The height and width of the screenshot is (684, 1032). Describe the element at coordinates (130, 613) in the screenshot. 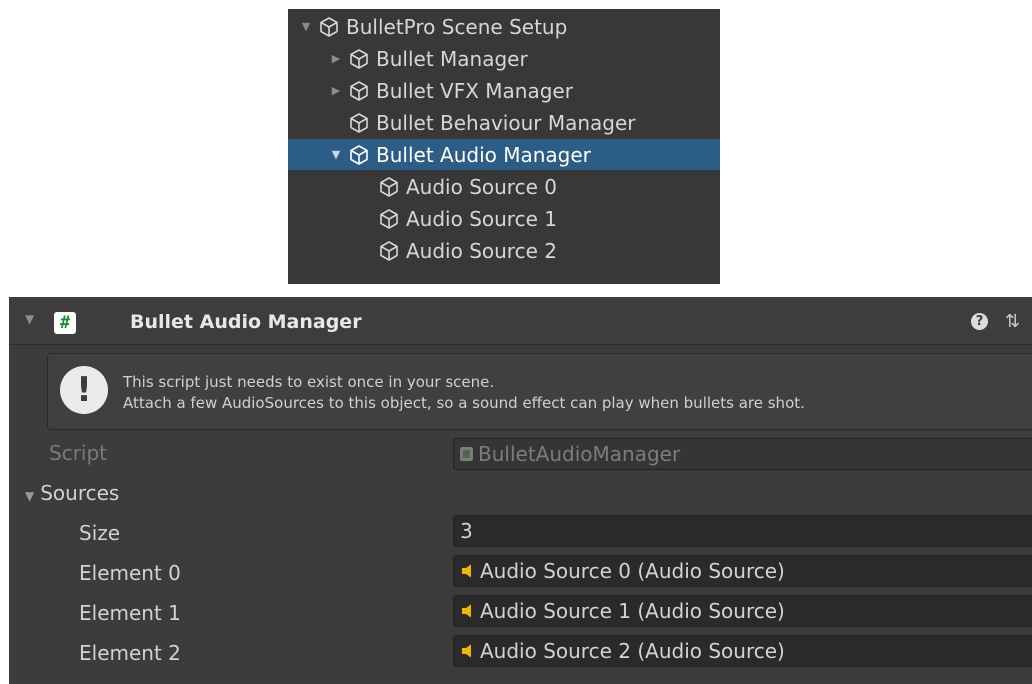

I see `element-1-label: Element 1` at that location.